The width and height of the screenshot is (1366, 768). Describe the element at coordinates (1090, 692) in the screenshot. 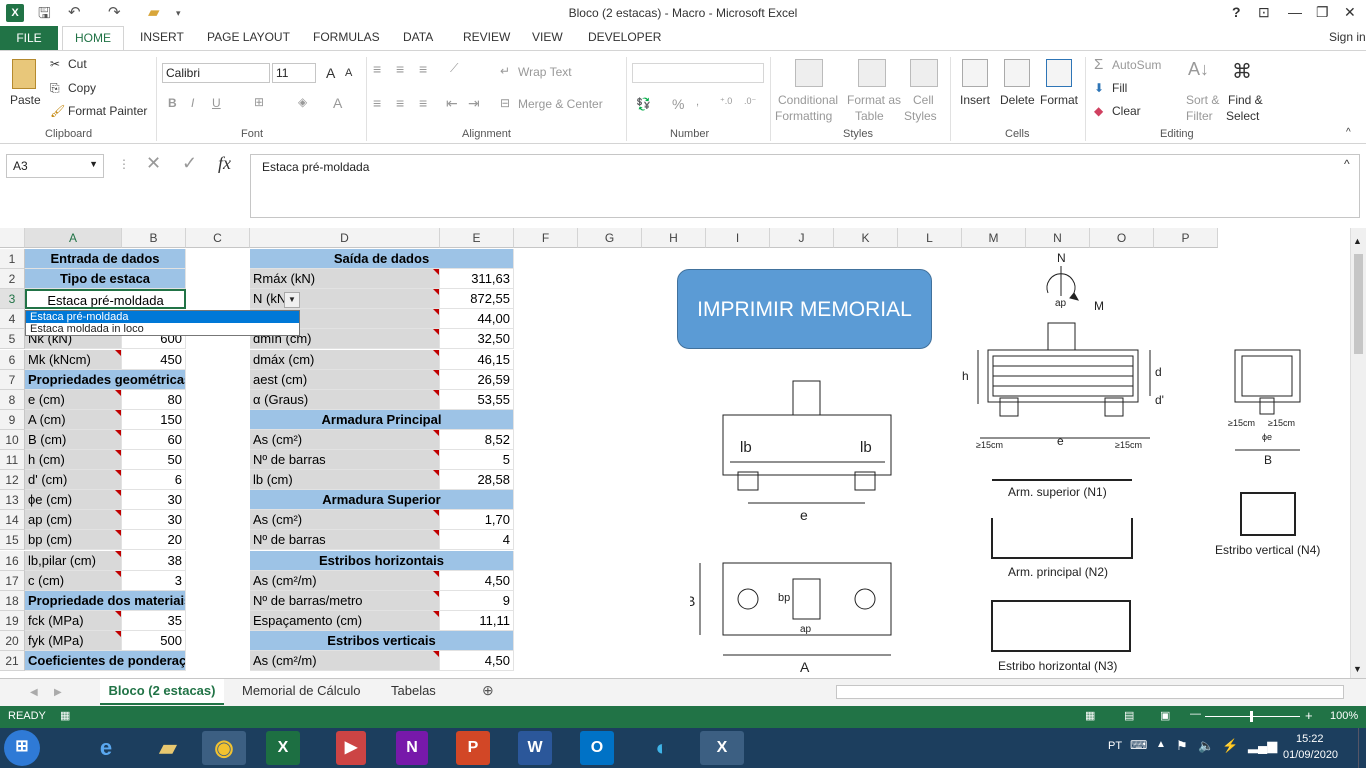

I see `horizontal-scrollbar` at that location.